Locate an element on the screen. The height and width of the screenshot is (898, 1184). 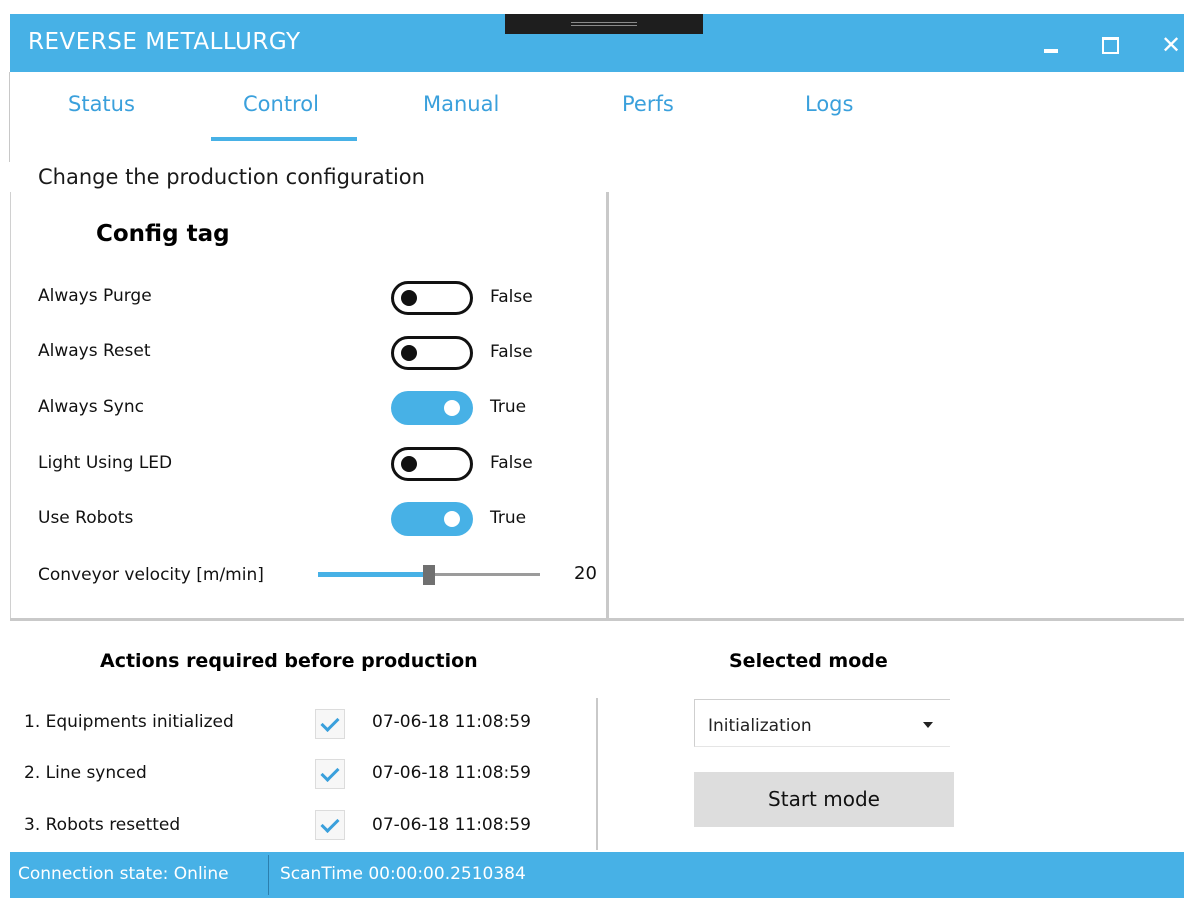
drag-grip is located at coordinates (604, 24).